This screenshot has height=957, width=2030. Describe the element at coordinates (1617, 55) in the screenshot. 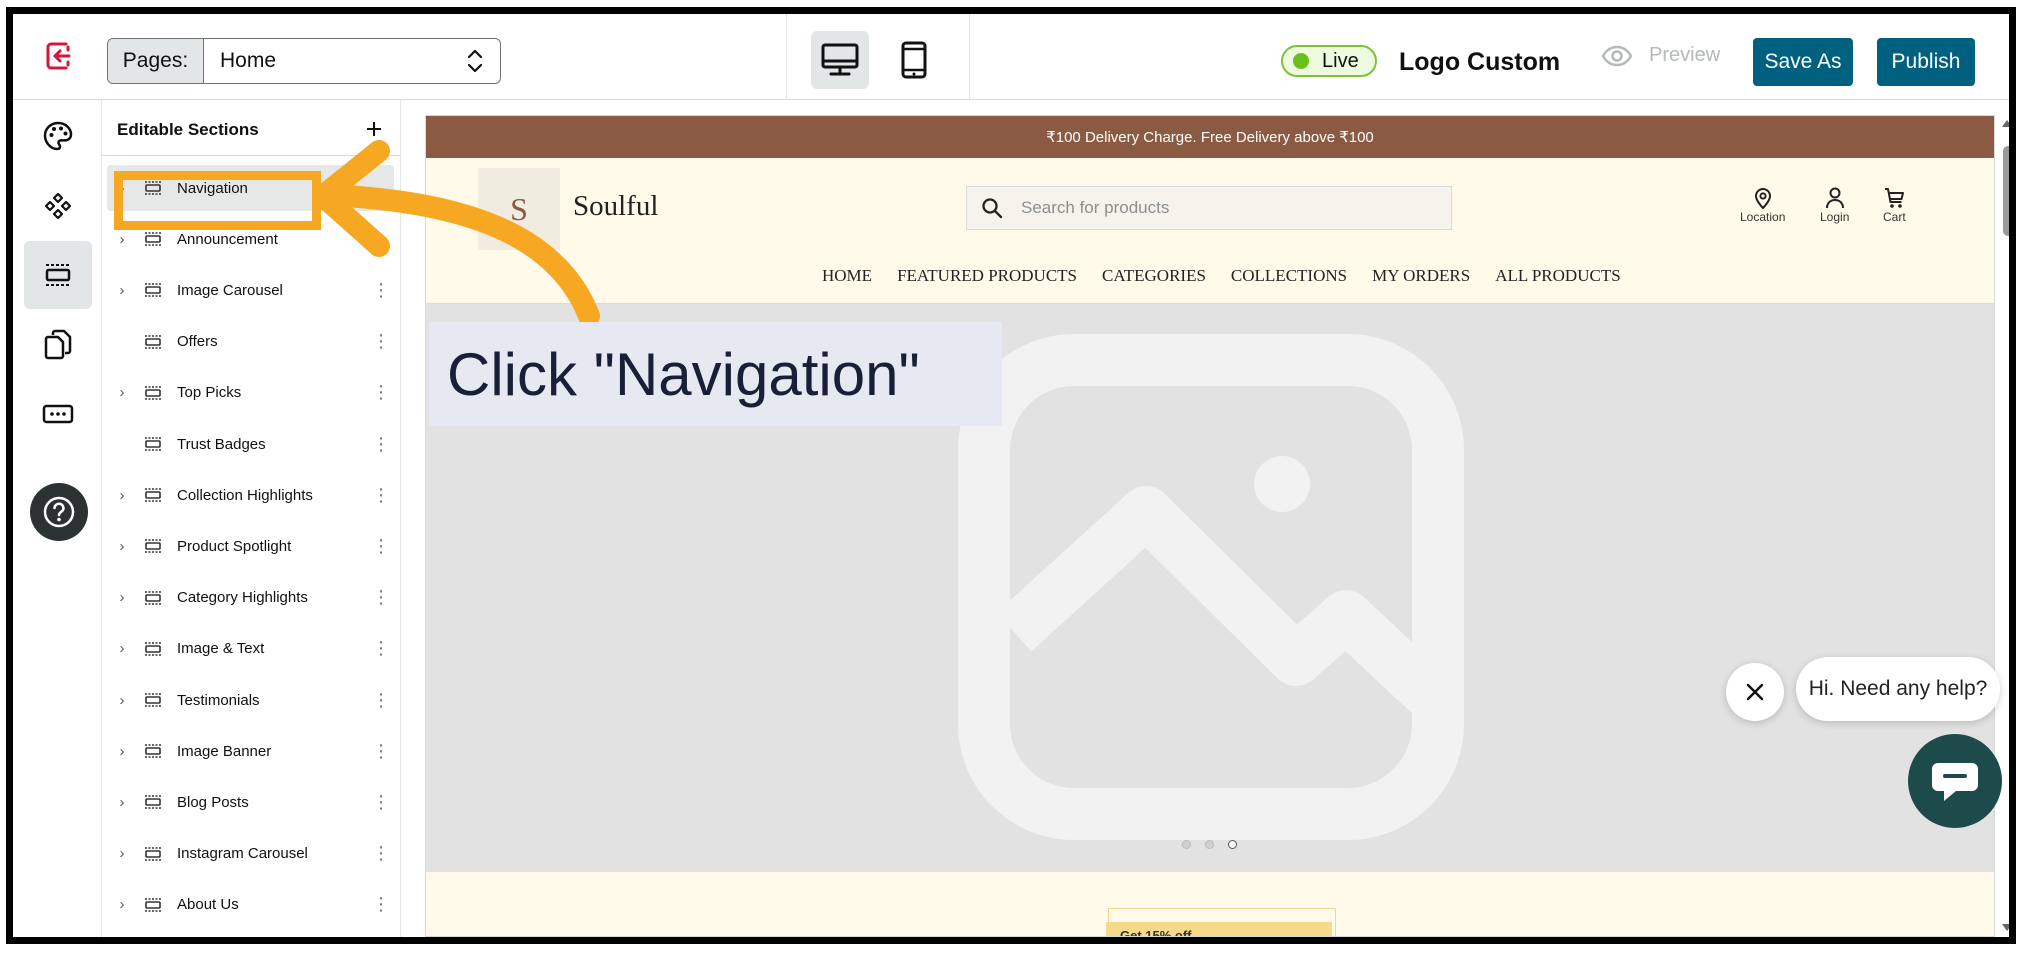

I see `eye-icon` at that location.